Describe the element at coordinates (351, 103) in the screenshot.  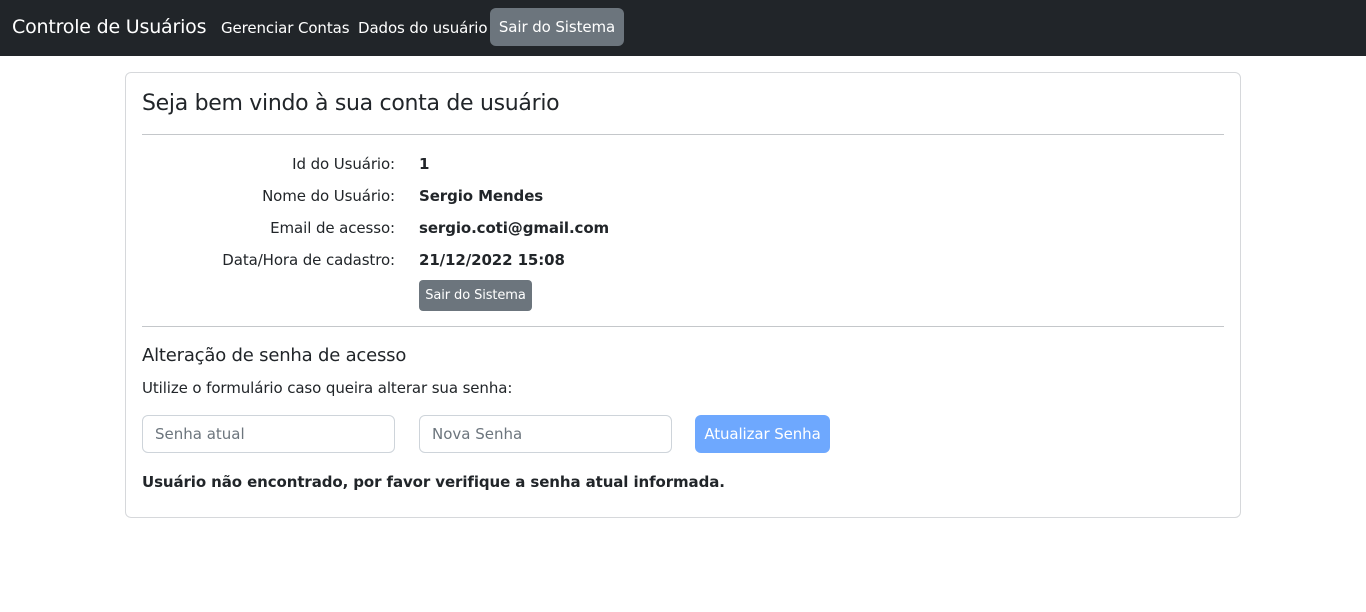
I see `page-title: Seja bem vindo à sua conta de usuário` at that location.